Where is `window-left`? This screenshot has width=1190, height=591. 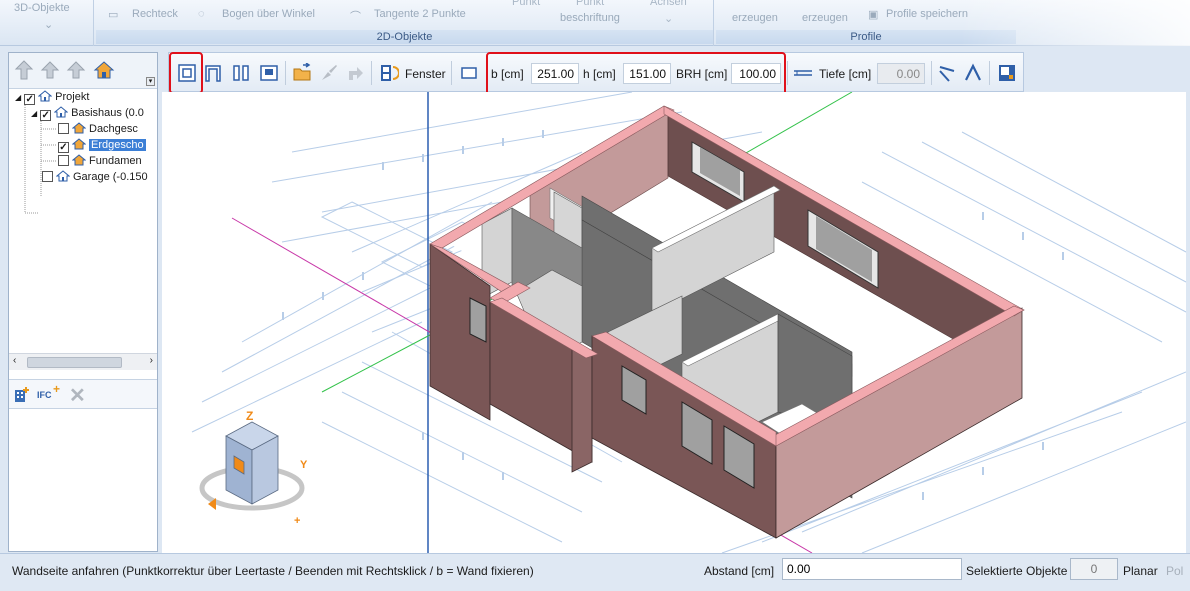 window-left is located at coordinates (478, 320).